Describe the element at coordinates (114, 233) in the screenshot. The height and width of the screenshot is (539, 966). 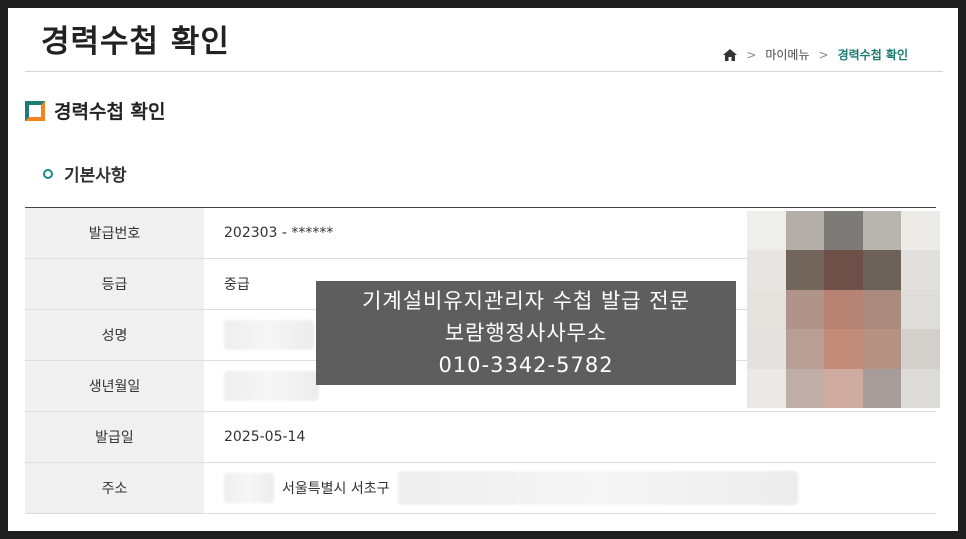
I see `row-label: 발급번호` at that location.